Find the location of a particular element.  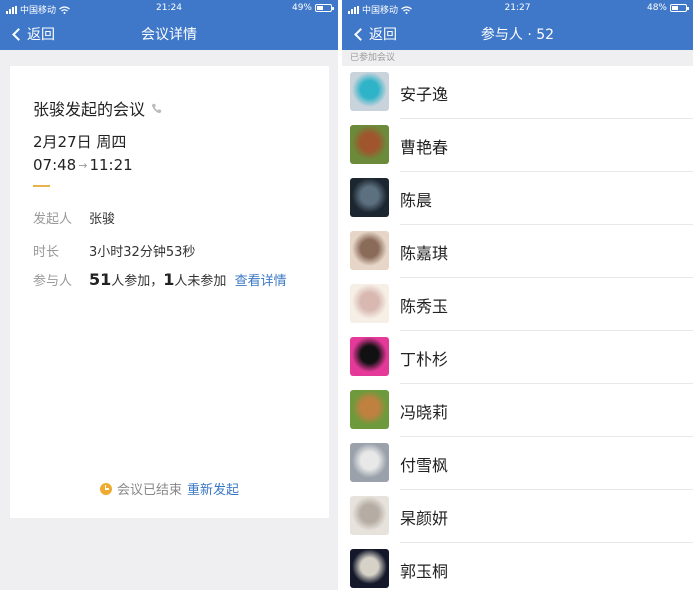

clock-icon is located at coordinates (105, 488).